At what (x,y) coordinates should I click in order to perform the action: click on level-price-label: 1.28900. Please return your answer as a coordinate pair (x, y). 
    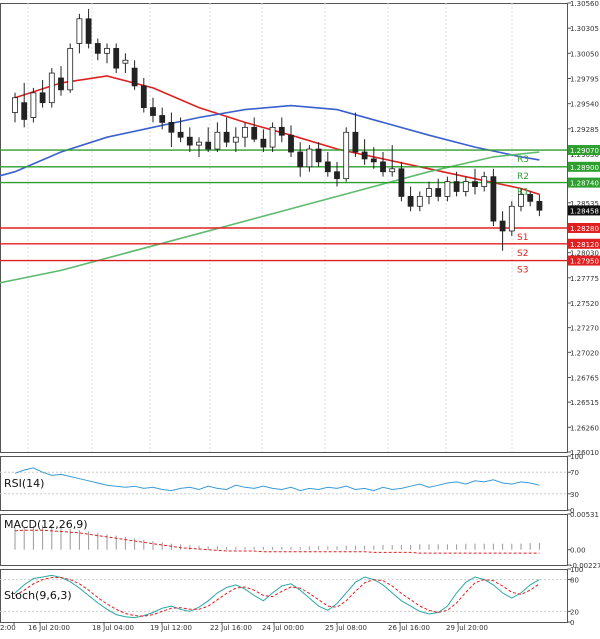
    Looking at the image, I should click on (584, 168).